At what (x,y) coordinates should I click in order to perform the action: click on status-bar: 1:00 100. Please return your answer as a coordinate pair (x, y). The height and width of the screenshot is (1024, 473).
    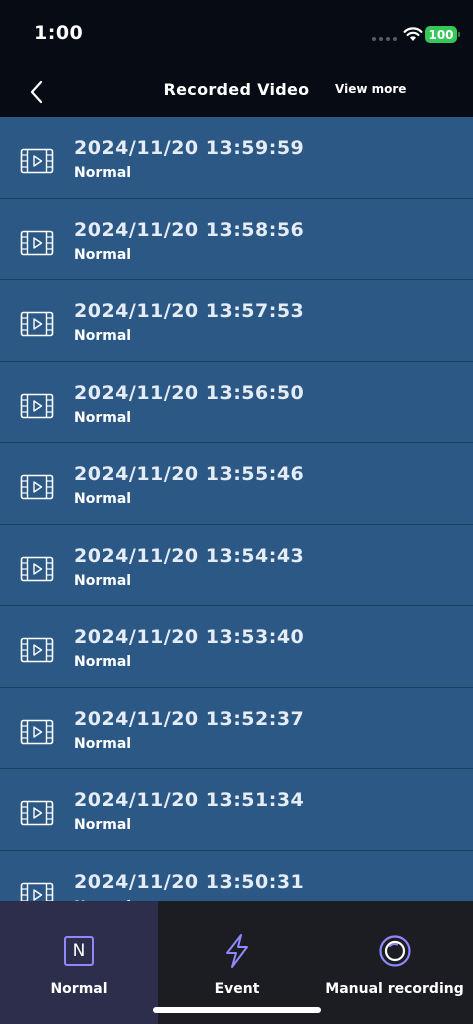
    Looking at the image, I should click on (236, 34).